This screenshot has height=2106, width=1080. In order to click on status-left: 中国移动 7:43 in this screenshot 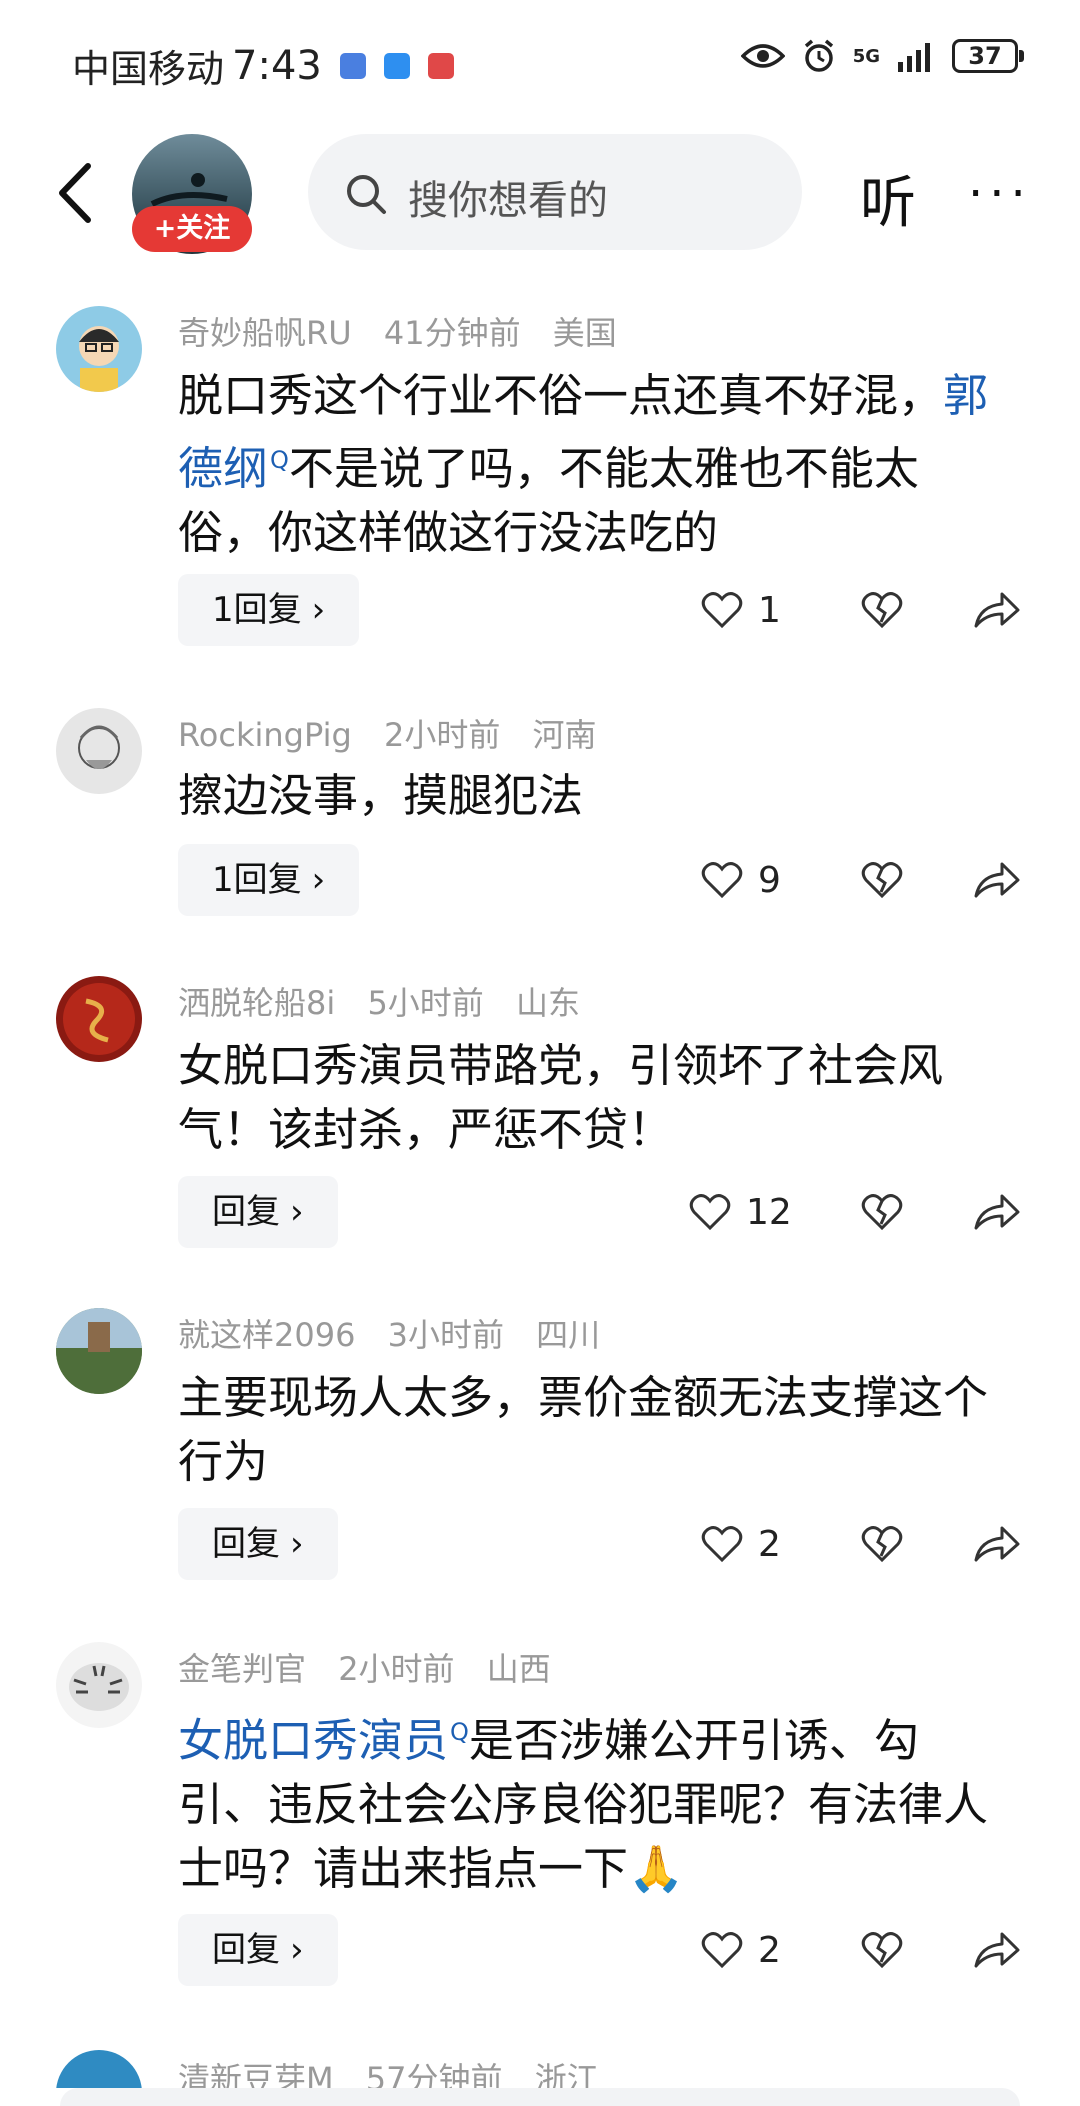, I will do `click(263, 65)`.